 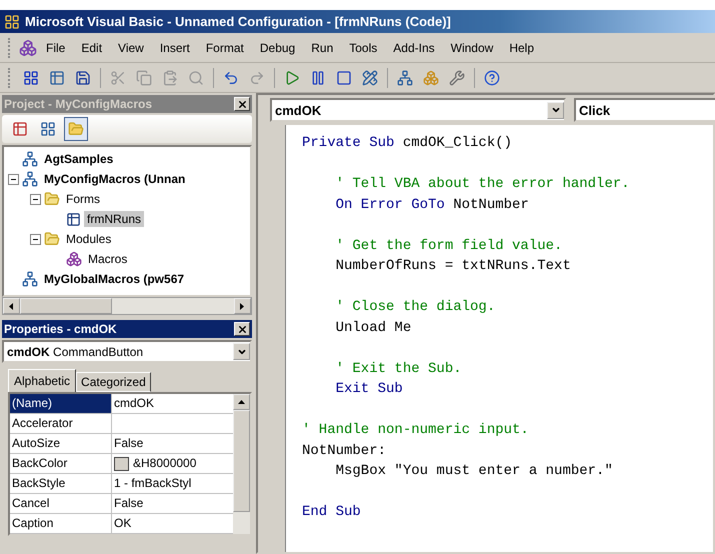 What do you see at coordinates (114, 219) in the screenshot?
I see `tree-item: frmNRuns` at bounding box center [114, 219].